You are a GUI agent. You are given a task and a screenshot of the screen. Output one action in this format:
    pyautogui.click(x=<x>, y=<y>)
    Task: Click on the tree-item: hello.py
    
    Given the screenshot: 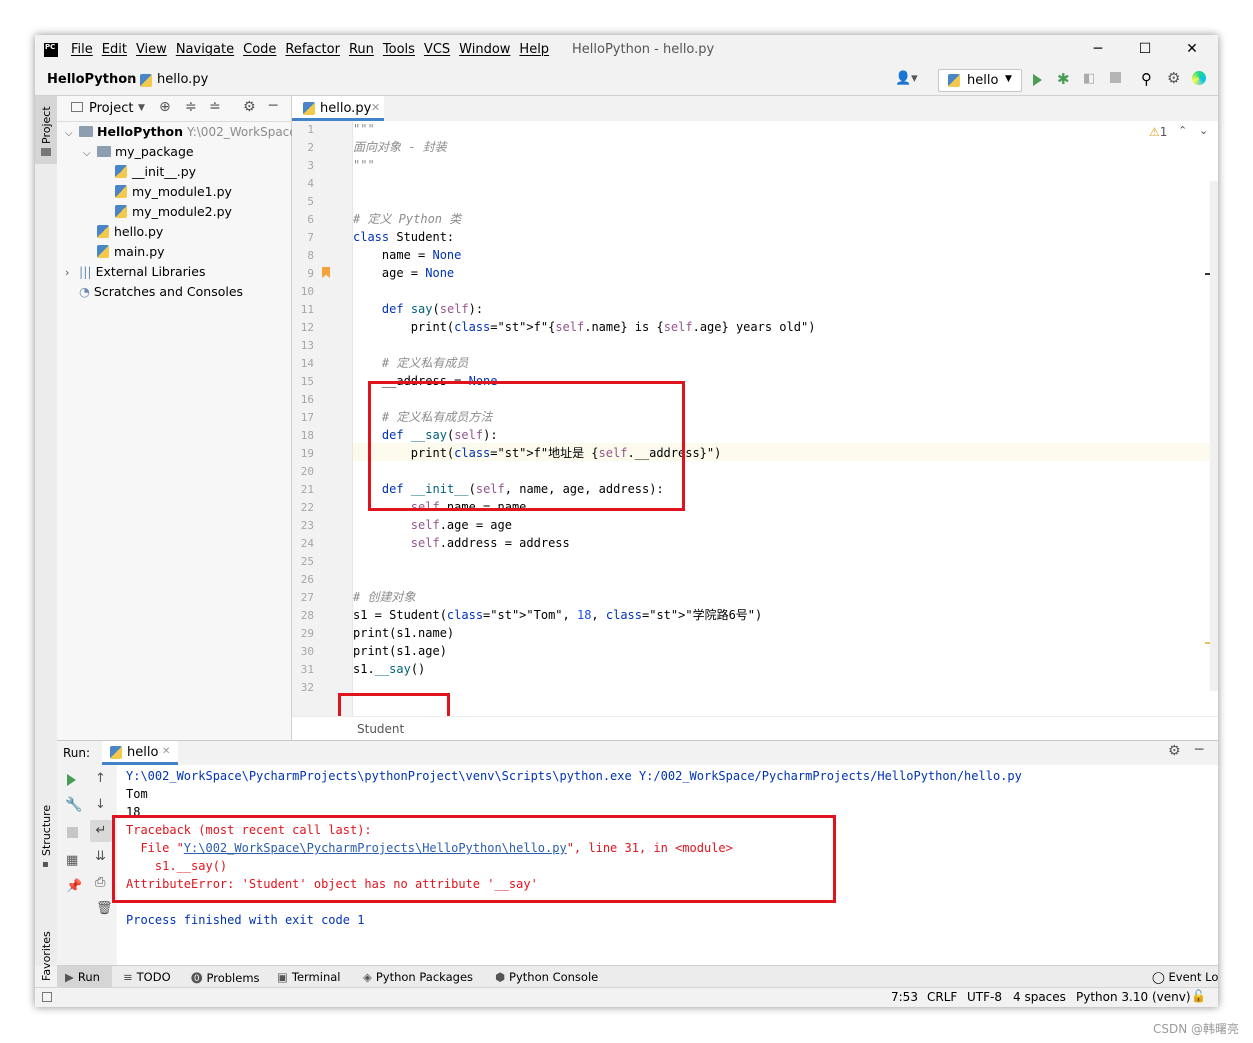 What is the action you would take?
    pyautogui.click(x=123, y=232)
    